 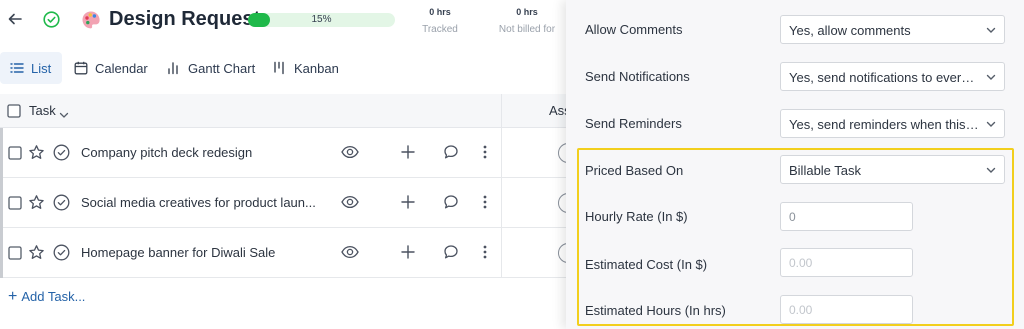 I want to click on estimated-cost-label: Estimated Cost (In $), so click(x=646, y=264).